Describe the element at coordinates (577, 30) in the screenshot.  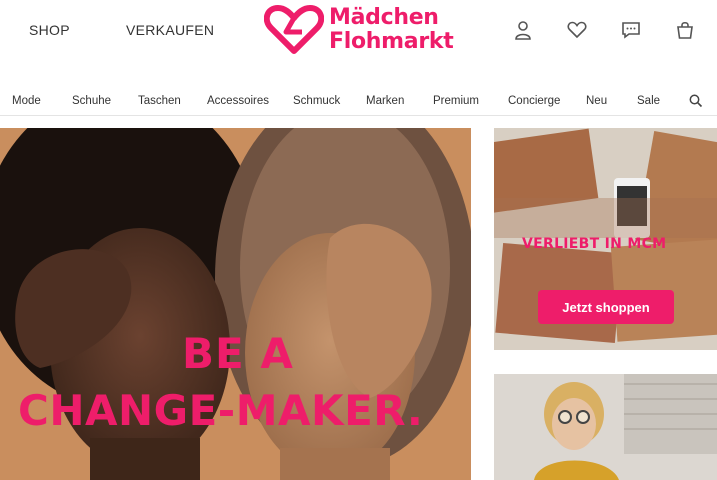
I see `heart-icon` at that location.